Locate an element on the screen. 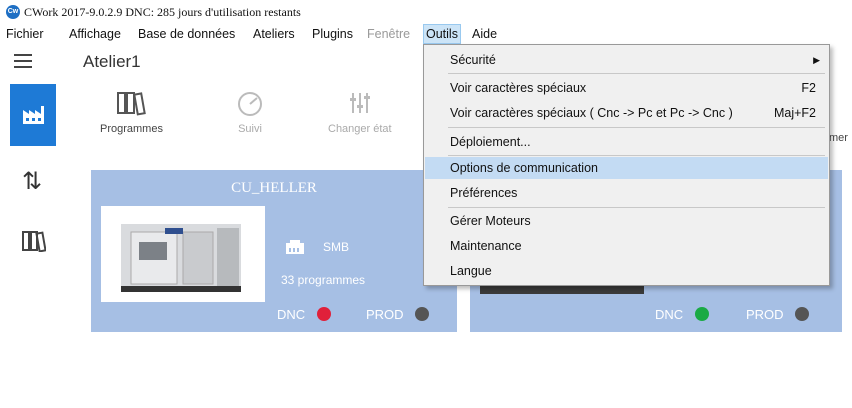 Image resolution: width=852 pixels, height=408 pixels. dnc-label: DNC is located at coordinates (291, 314).